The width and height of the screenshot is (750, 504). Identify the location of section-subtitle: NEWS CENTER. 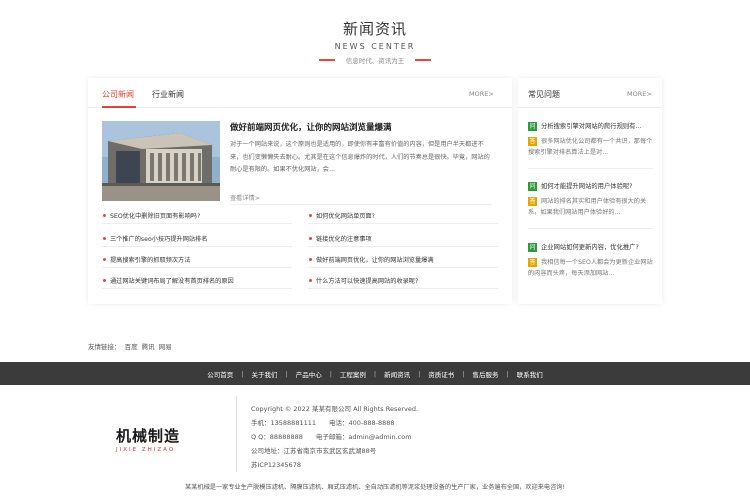
(375, 46).